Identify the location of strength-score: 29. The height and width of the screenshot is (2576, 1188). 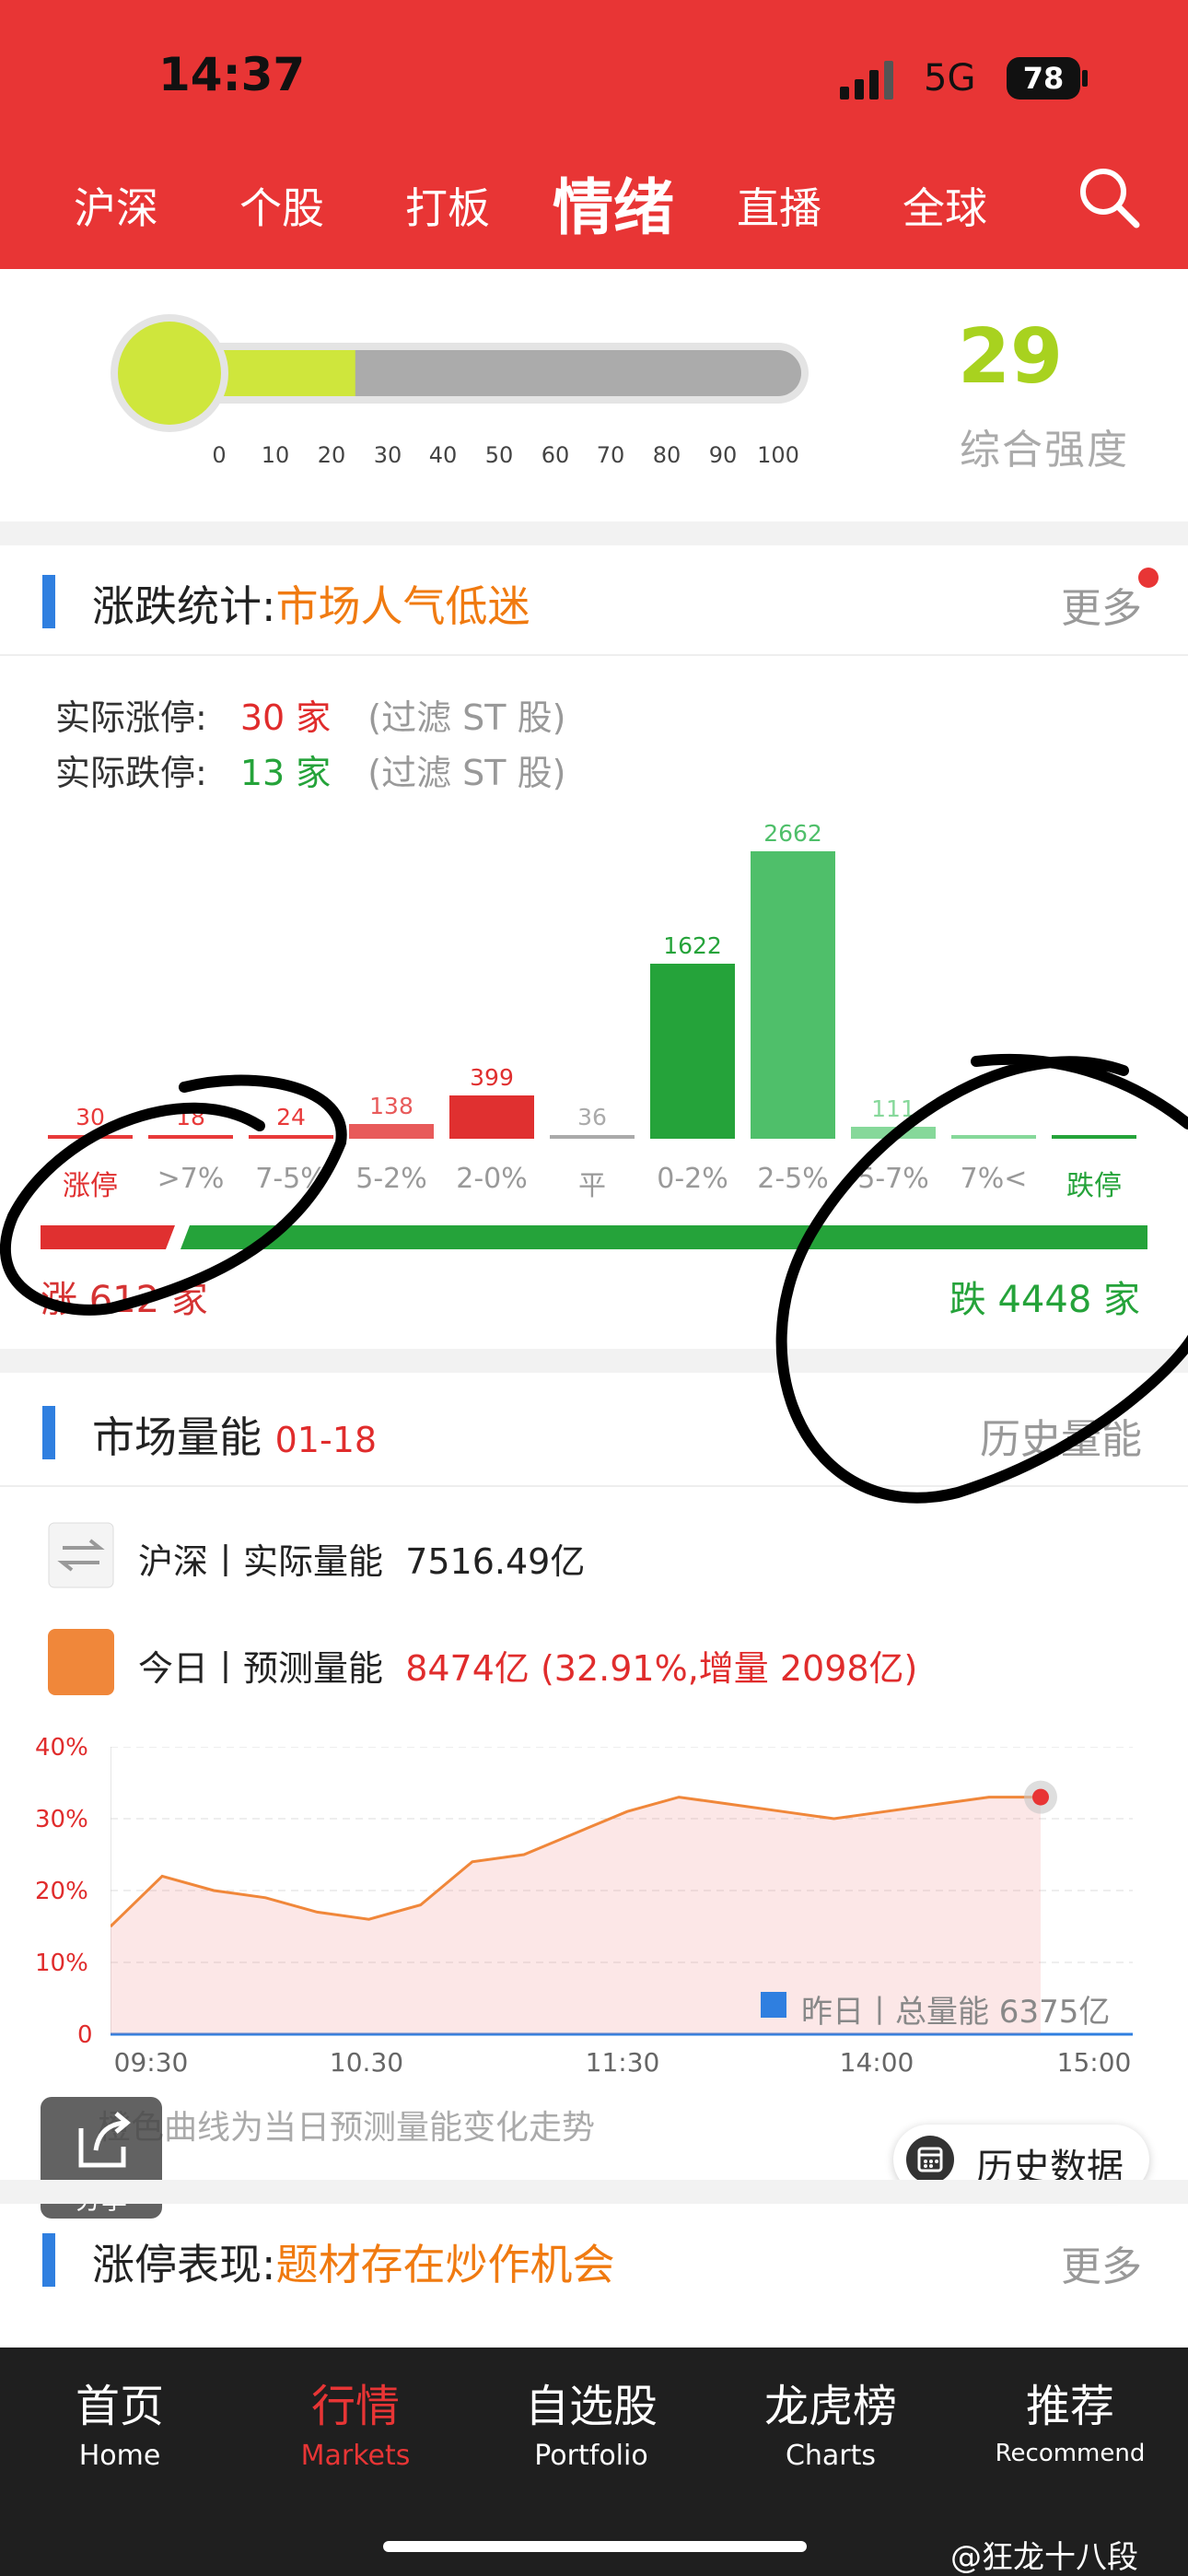
(1011, 357).